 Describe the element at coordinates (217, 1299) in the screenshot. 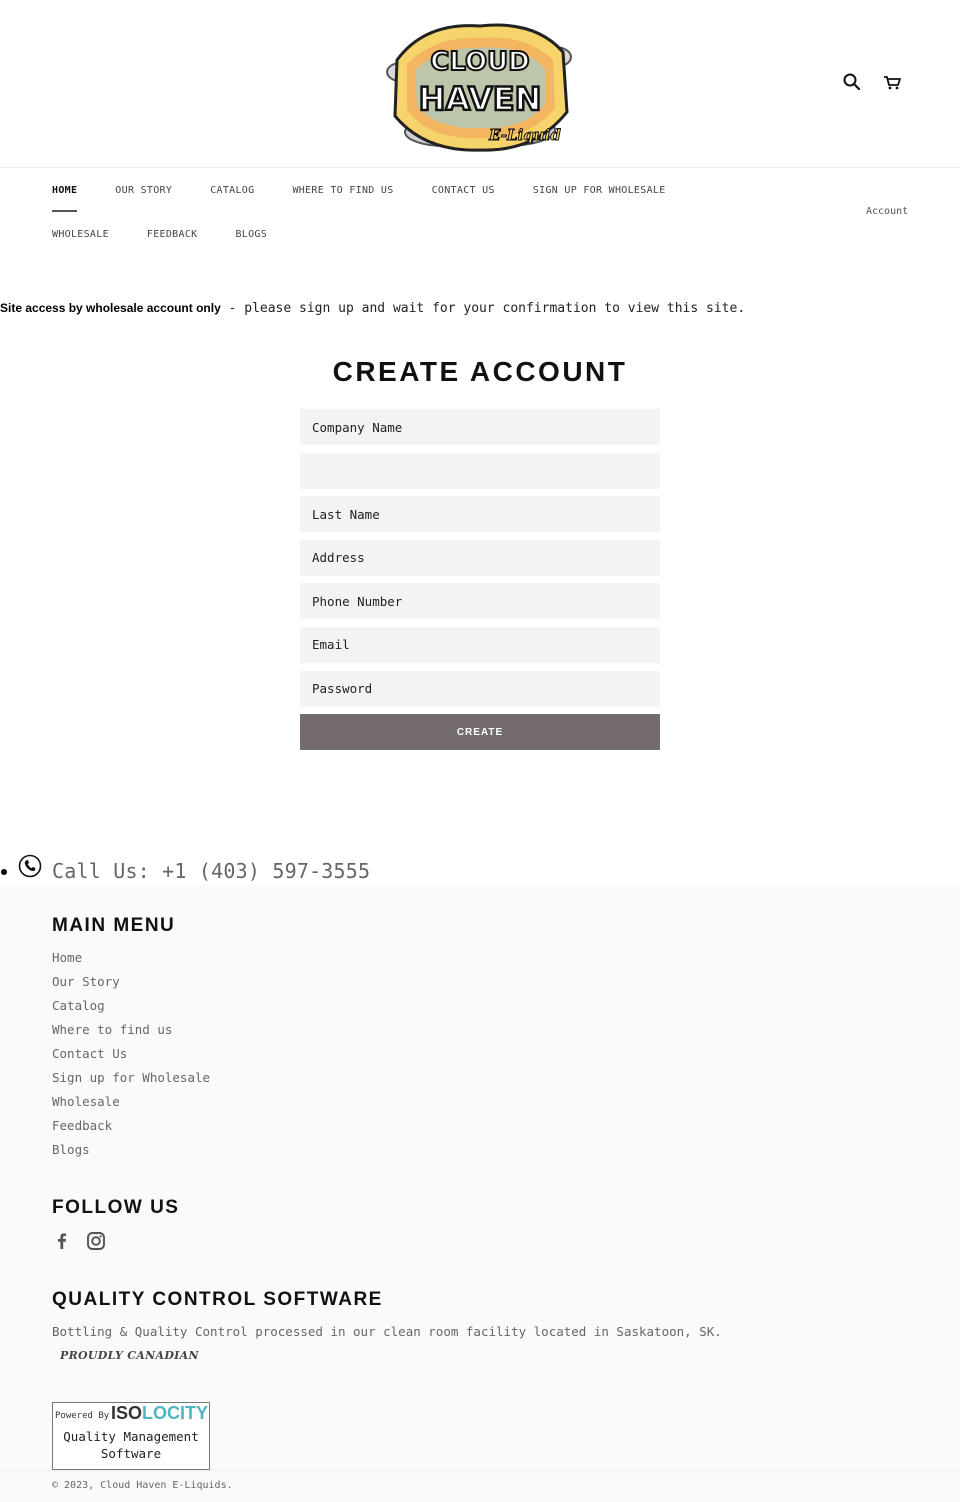

I see `quality-control-heading: QUALITY CONTROL SOFTWARE` at that location.